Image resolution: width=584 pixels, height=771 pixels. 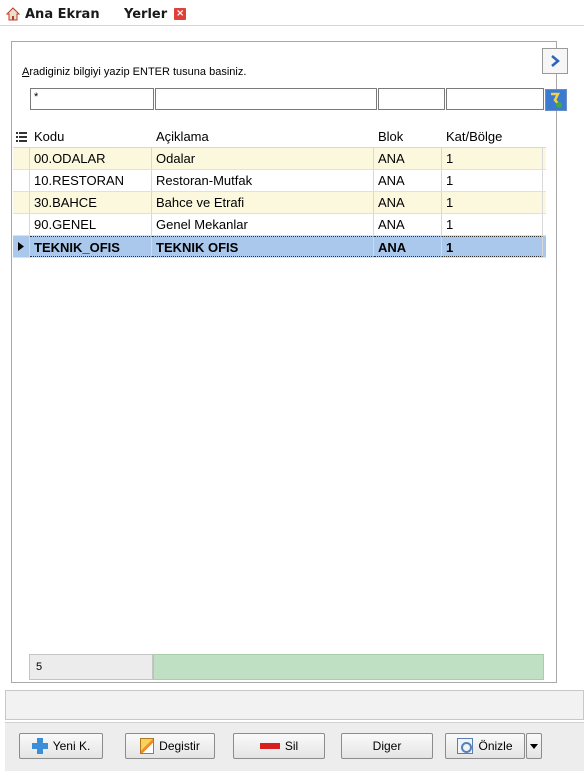 I want to click on cell-aciklama: TEKNIK OFIS, so click(x=263, y=246).